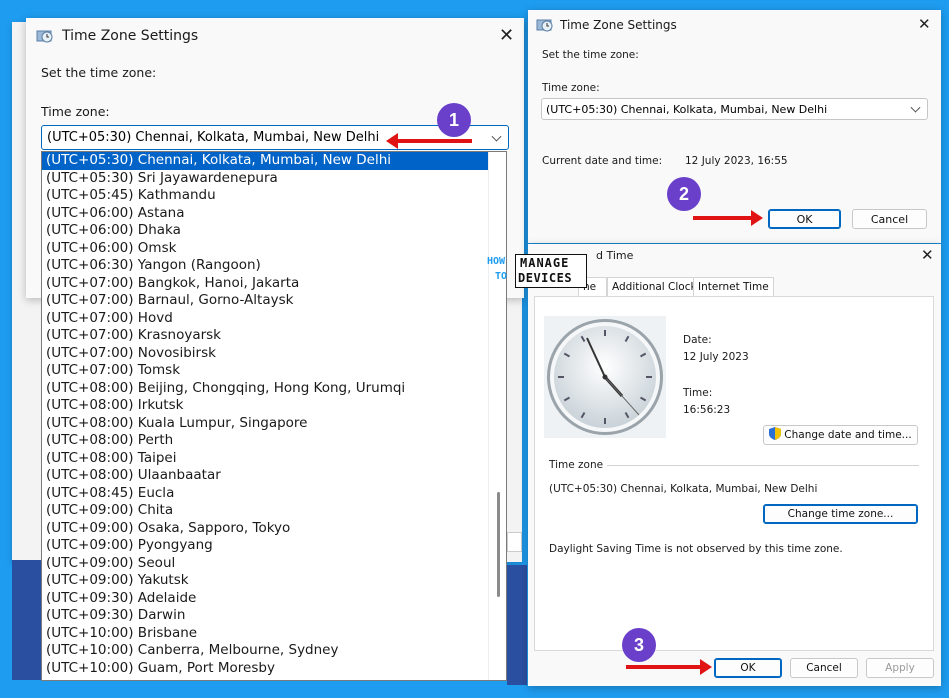 This screenshot has height=698, width=949. What do you see at coordinates (265, 546) in the screenshot?
I see `dropdown-option: (UTC+09:00) Pyongyang` at bounding box center [265, 546].